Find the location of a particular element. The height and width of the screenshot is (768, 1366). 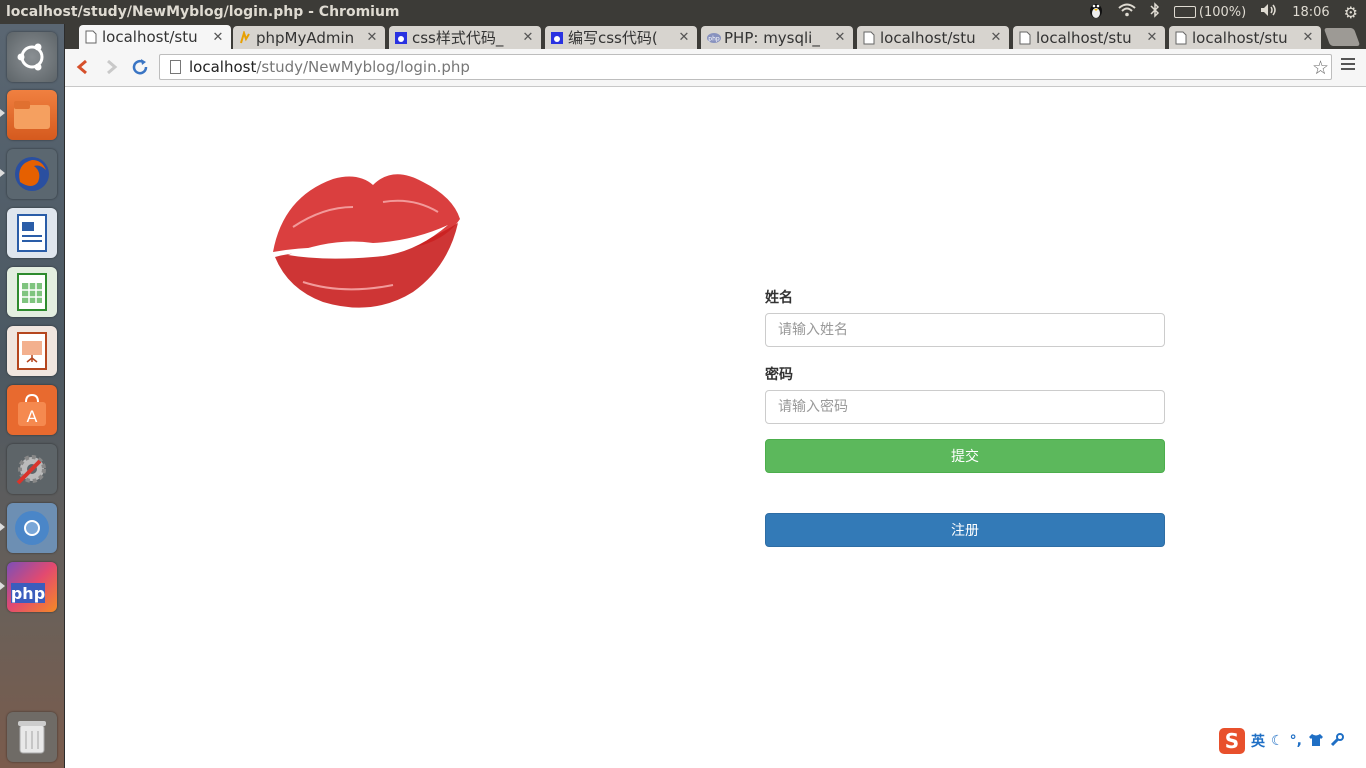

phpstorm-icon: php is located at coordinates (32, 587).